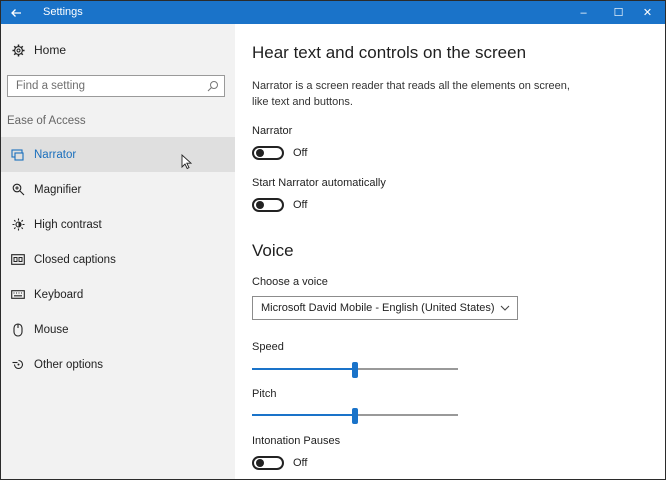 Image resolution: width=666 pixels, height=480 pixels. What do you see at coordinates (186, 162) in the screenshot?
I see `mouse-cursor-icon` at bounding box center [186, 162].